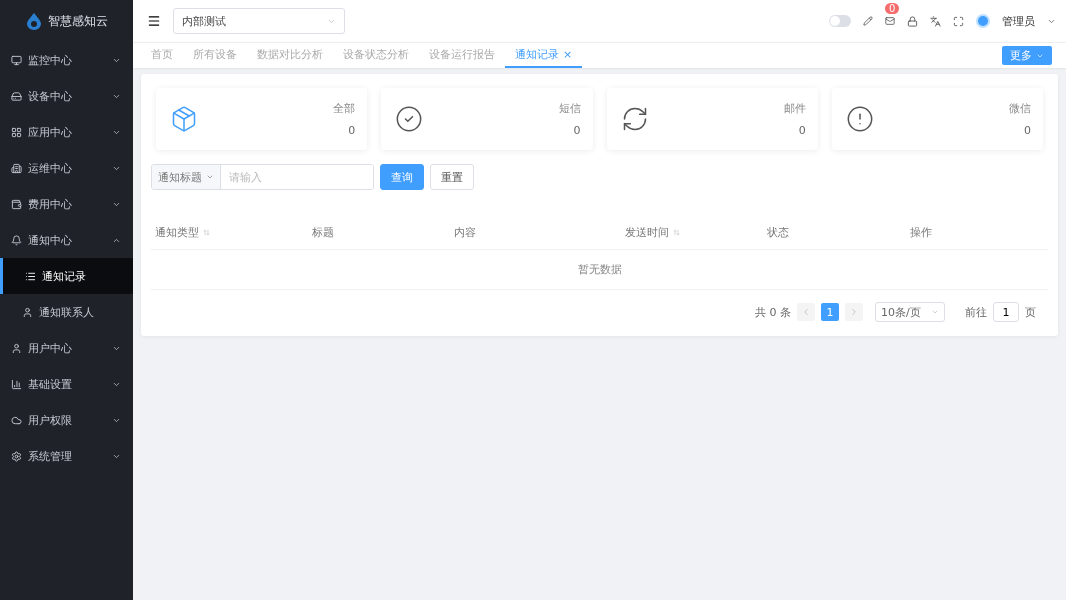  What do you see at coordinates (259, 21) in the screenshot?
I see `project-select: 内部测试` at bounding box center [259, 21].